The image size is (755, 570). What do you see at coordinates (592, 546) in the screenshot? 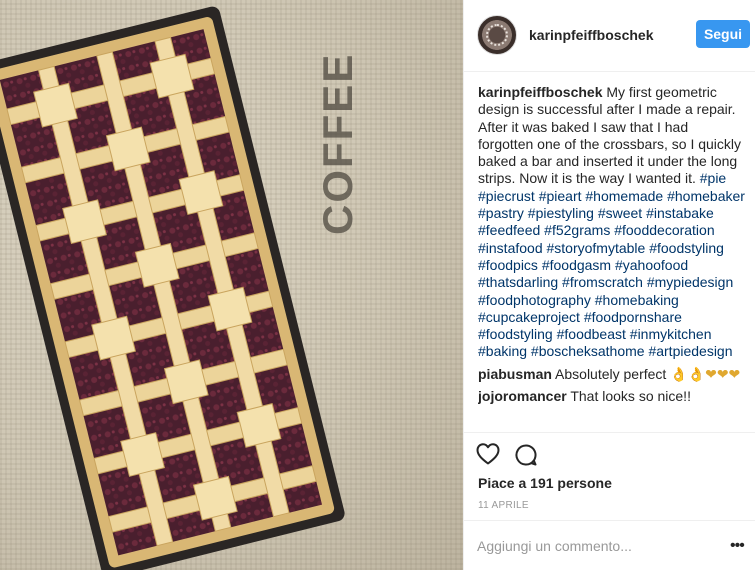
I see `add-comment-input` at bounding box center [592, 546].